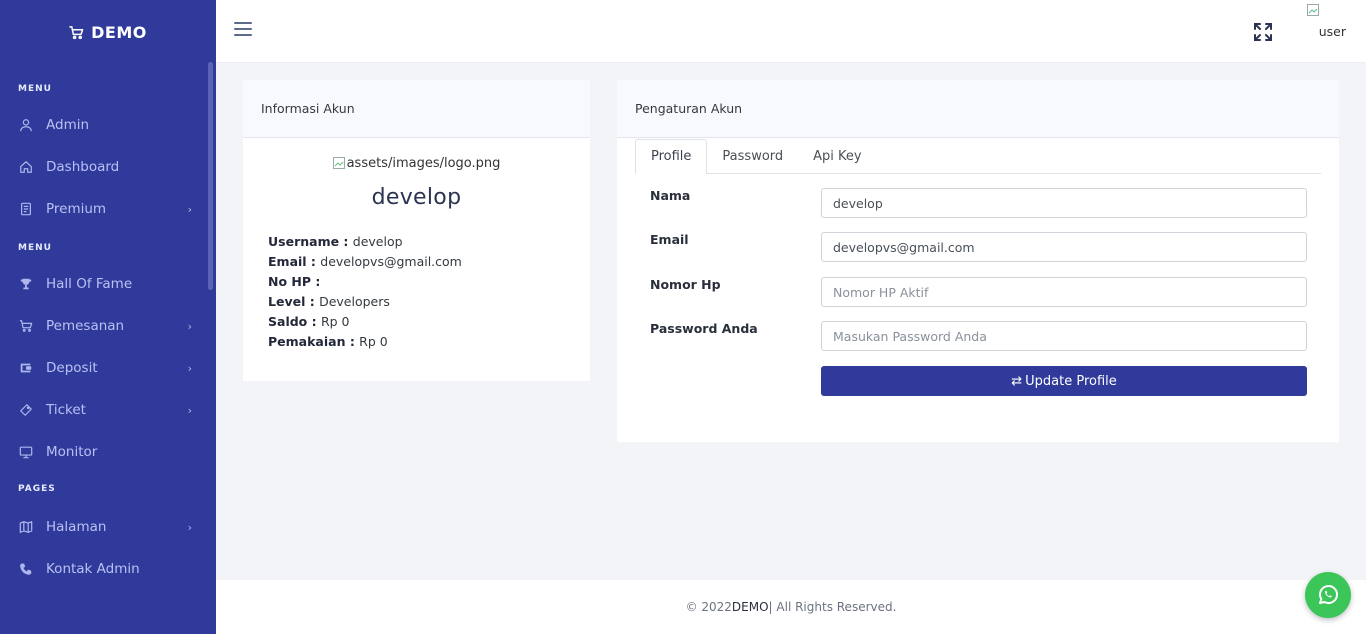 This screenshot has width=1366, height=634. Describe the element at coordinates (108, 368) in the screenshot. I see `sidebar-item-deposit: Deposit ›` at that location.